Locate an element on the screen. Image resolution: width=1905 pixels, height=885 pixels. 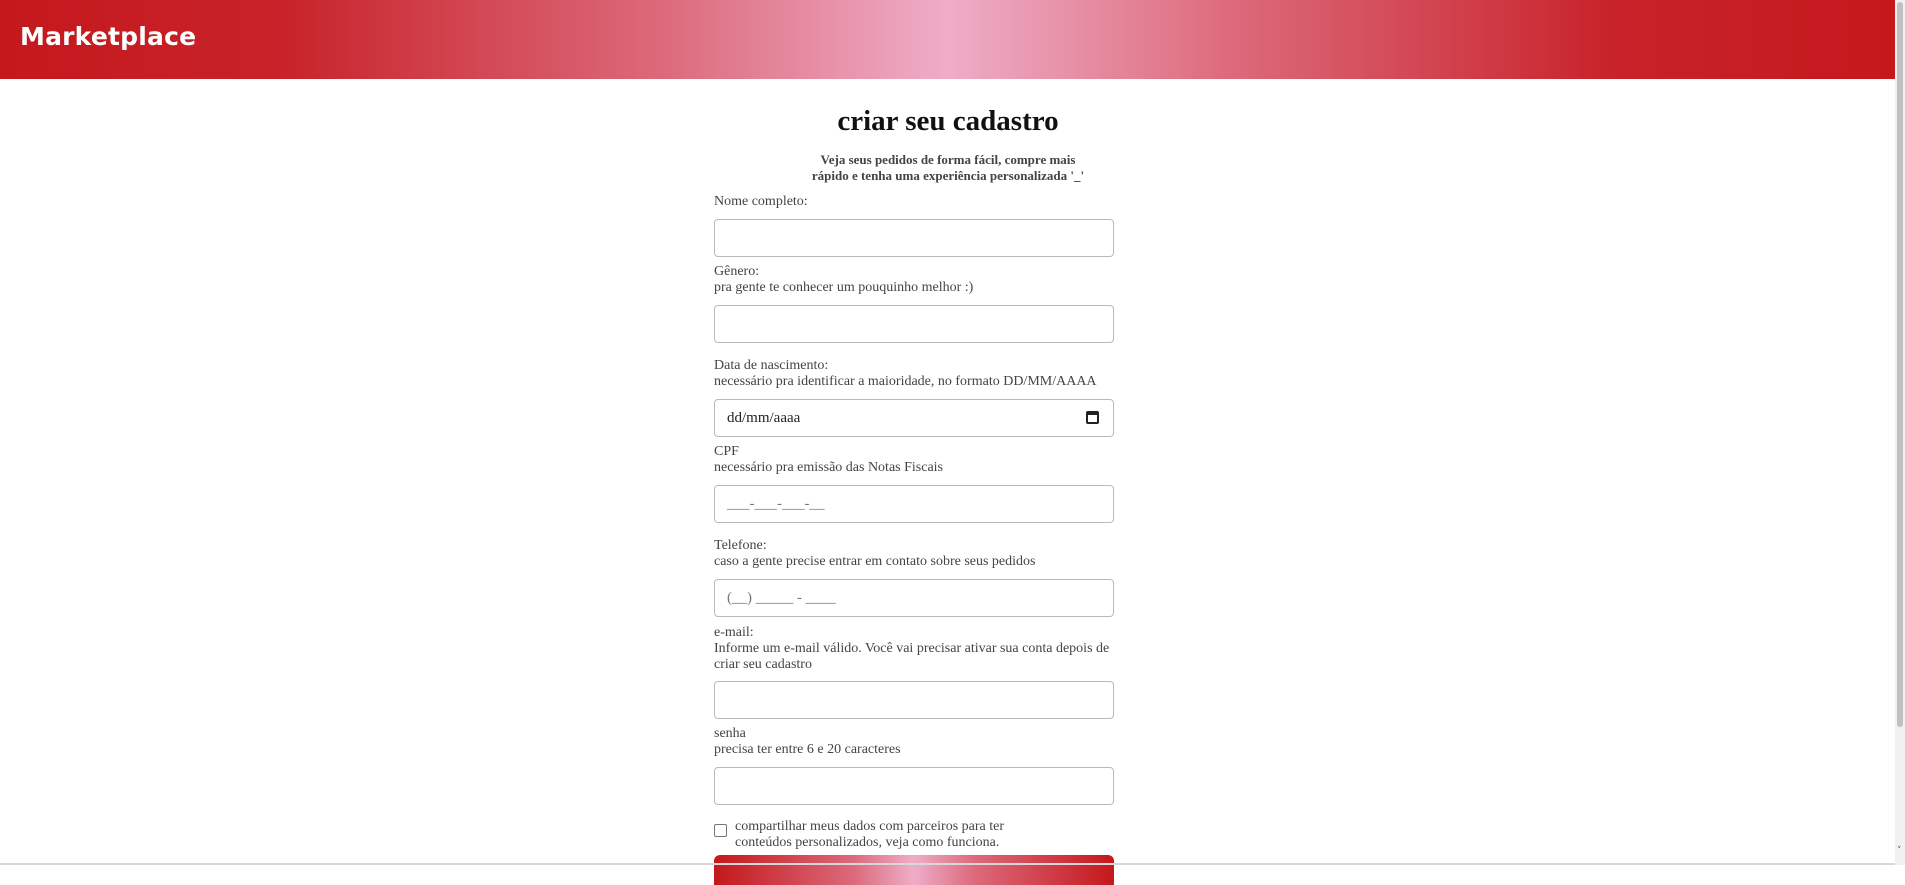
name-input is located at coordinates (914, 238).